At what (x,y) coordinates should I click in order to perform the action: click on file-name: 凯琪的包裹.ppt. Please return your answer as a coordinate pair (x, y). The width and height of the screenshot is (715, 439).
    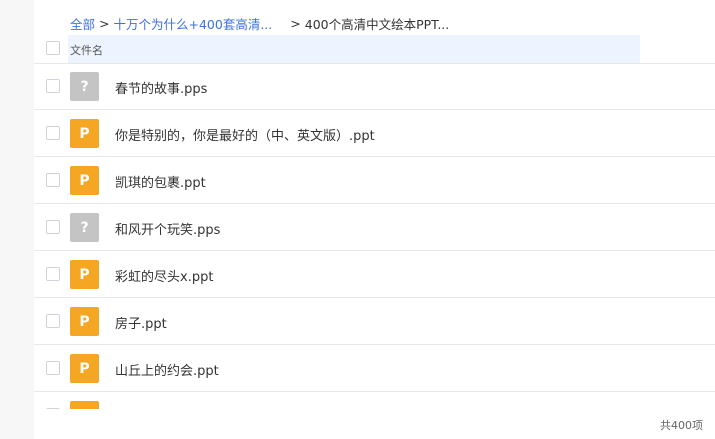
    Looking at the image, I should click on (160, 181).